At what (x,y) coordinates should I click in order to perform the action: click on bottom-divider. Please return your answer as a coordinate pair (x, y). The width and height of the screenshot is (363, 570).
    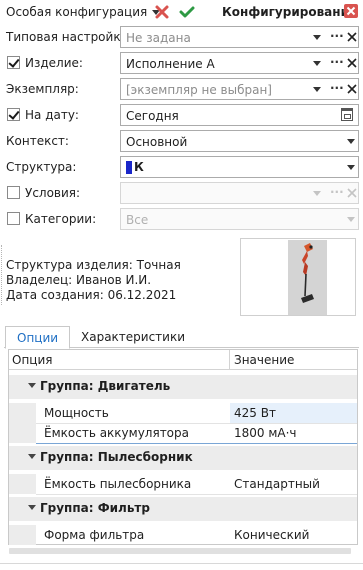
    Looking at the image, I should click on (181, 563).